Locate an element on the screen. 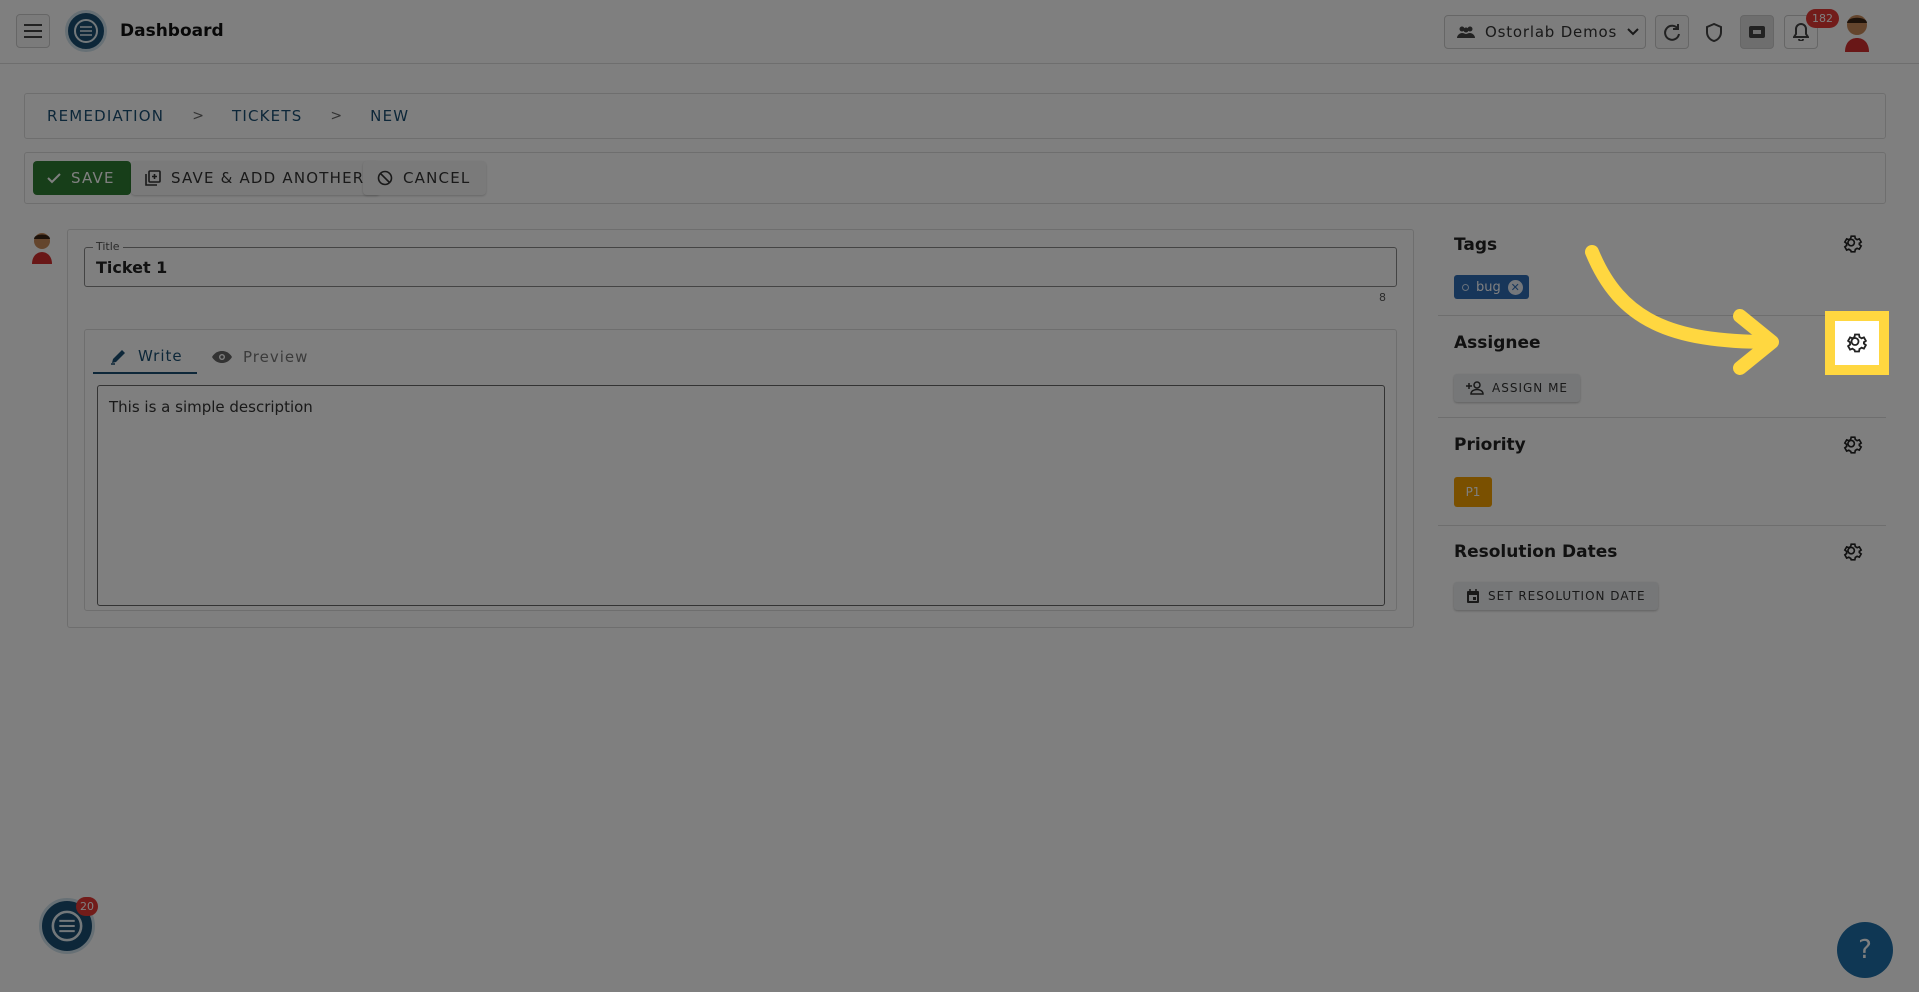  cancel-button: CANCEL is located at coordinates (425, 178).